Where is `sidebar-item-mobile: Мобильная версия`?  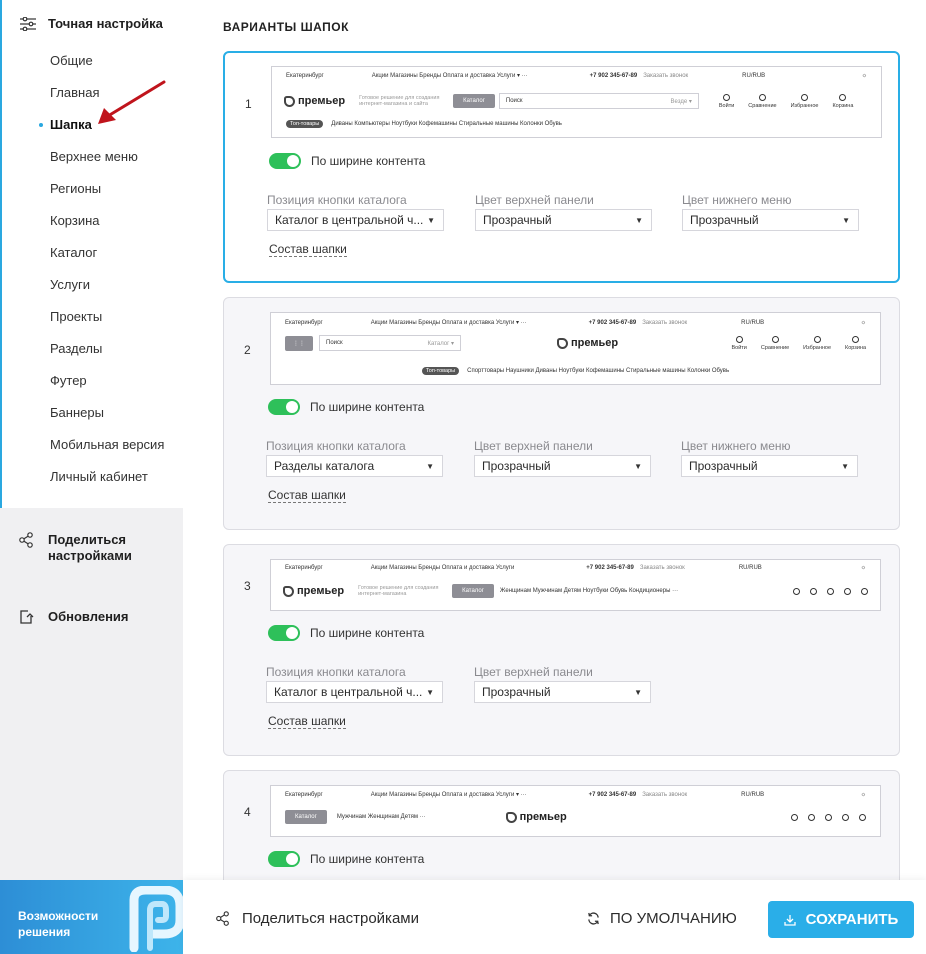
sidebar-item-mobile: Мобильная версия is located at coordinates (107, 452).